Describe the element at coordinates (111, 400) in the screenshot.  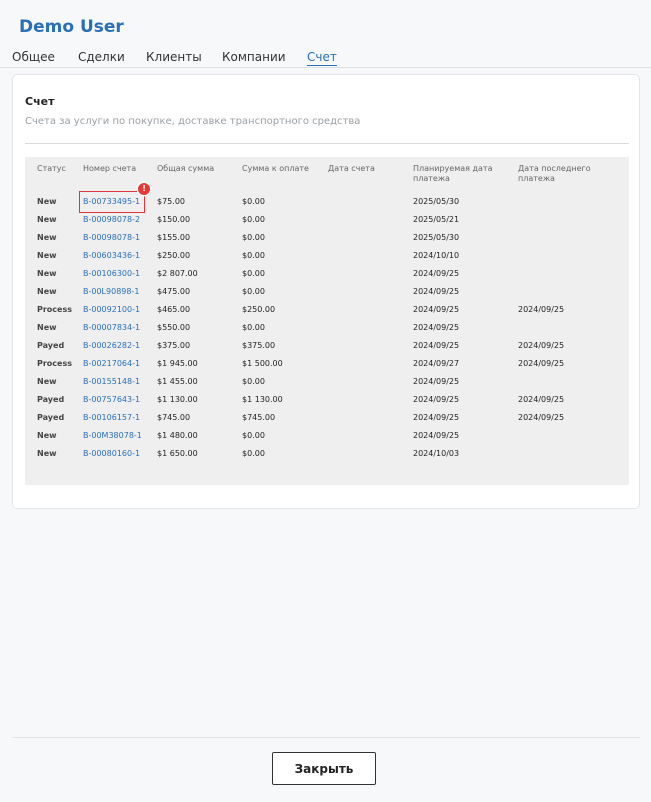
I see `invoice-link: B-00757643-1` at that location.